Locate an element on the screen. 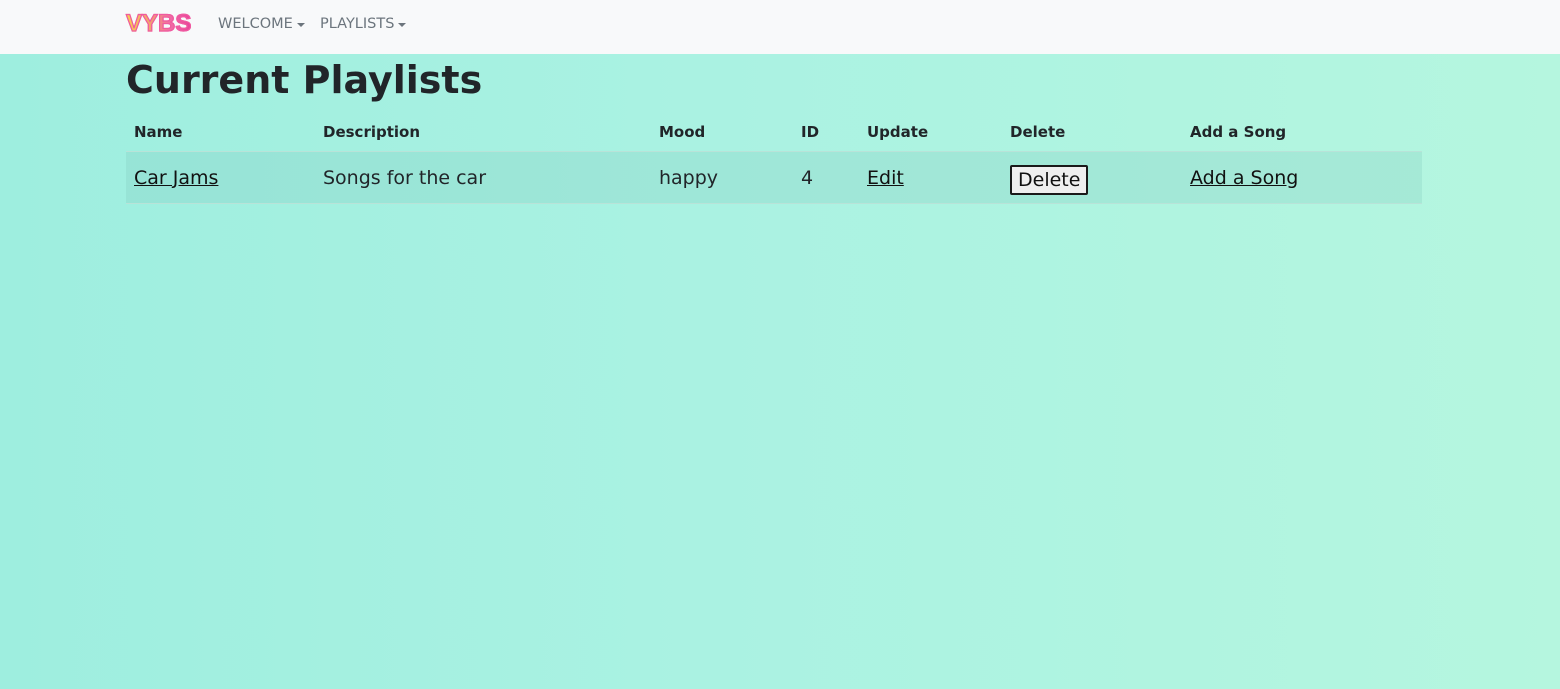 The height and width of the screenshot is (689, 1560). cell-id: 4 is located at coordinates (826, 177).